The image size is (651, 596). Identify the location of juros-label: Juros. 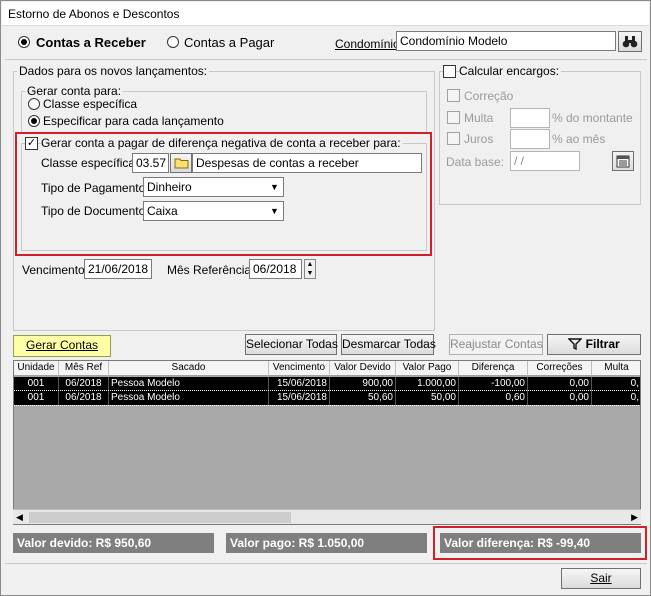
(479, 139).